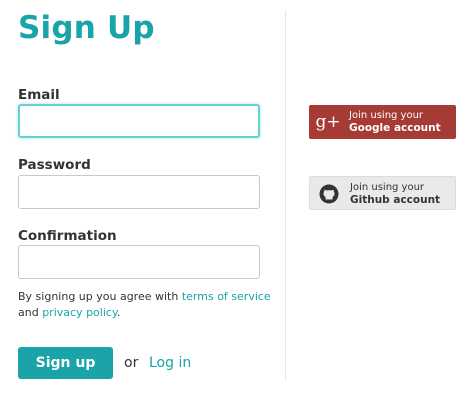 Image resolution: width=474 pixels, height=395 pixels. What do you see at coordinates (65, 363) in the screenshot?
I see `sign-up-button: Sign up` at bounding box center [65, 363].